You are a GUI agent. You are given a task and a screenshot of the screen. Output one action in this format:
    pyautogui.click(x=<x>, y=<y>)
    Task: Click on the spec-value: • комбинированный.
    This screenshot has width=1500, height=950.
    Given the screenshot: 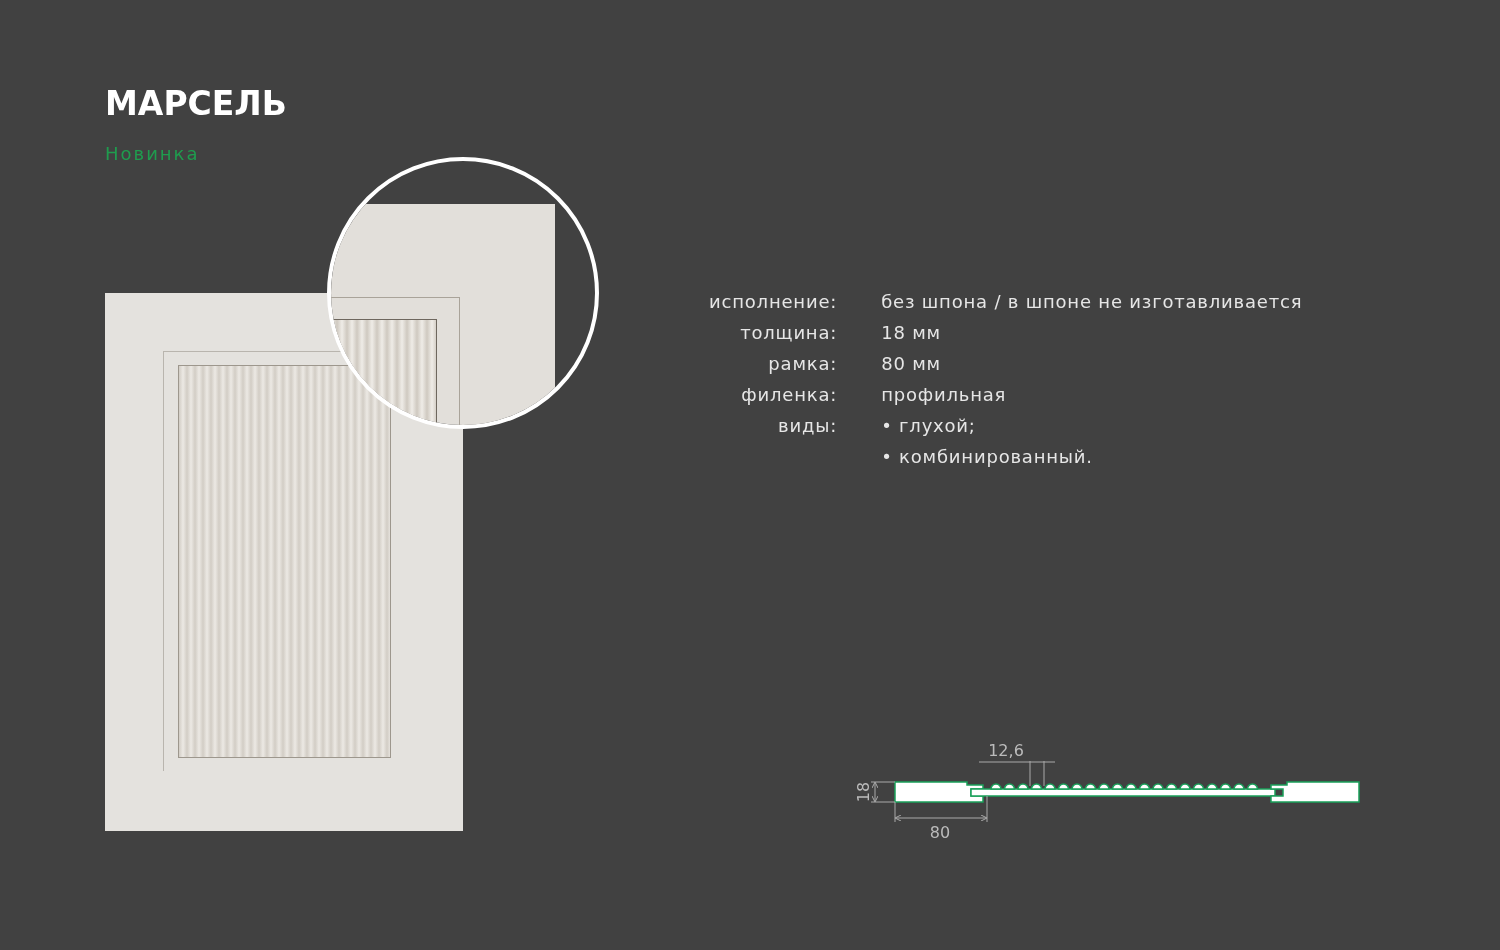 What is the action you would take?
    pyautogui.click(x=987, y=456)
    